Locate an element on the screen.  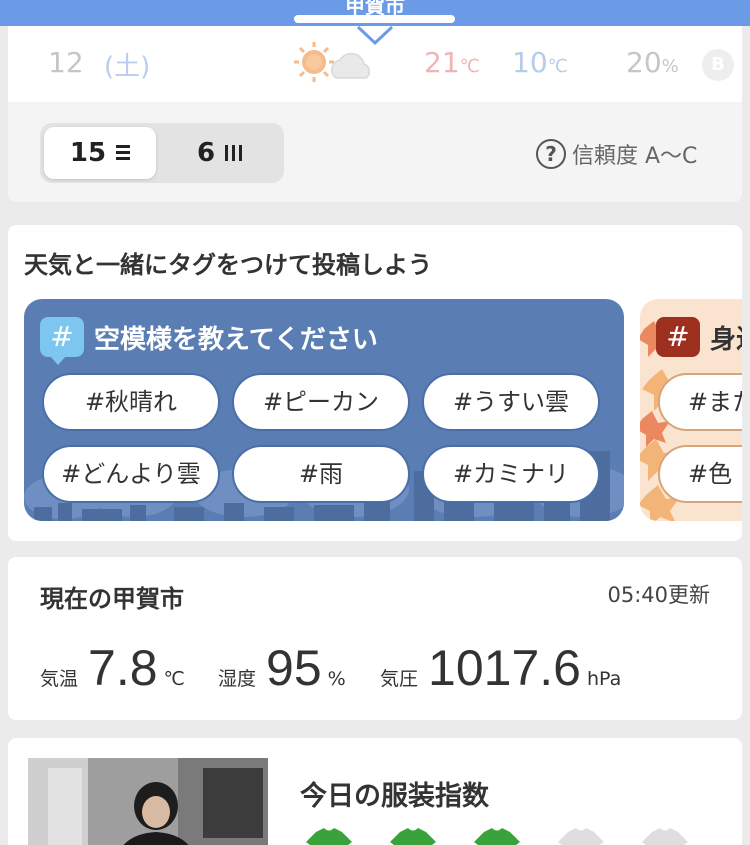
updated-time: 05:40更新 is located at coordinates (658, 595).